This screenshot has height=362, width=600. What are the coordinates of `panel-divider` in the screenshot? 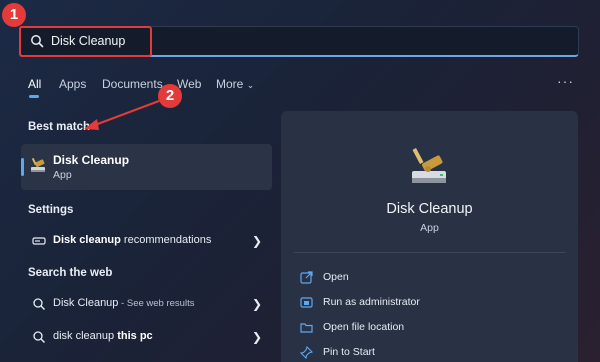 It's located at (430, 252).